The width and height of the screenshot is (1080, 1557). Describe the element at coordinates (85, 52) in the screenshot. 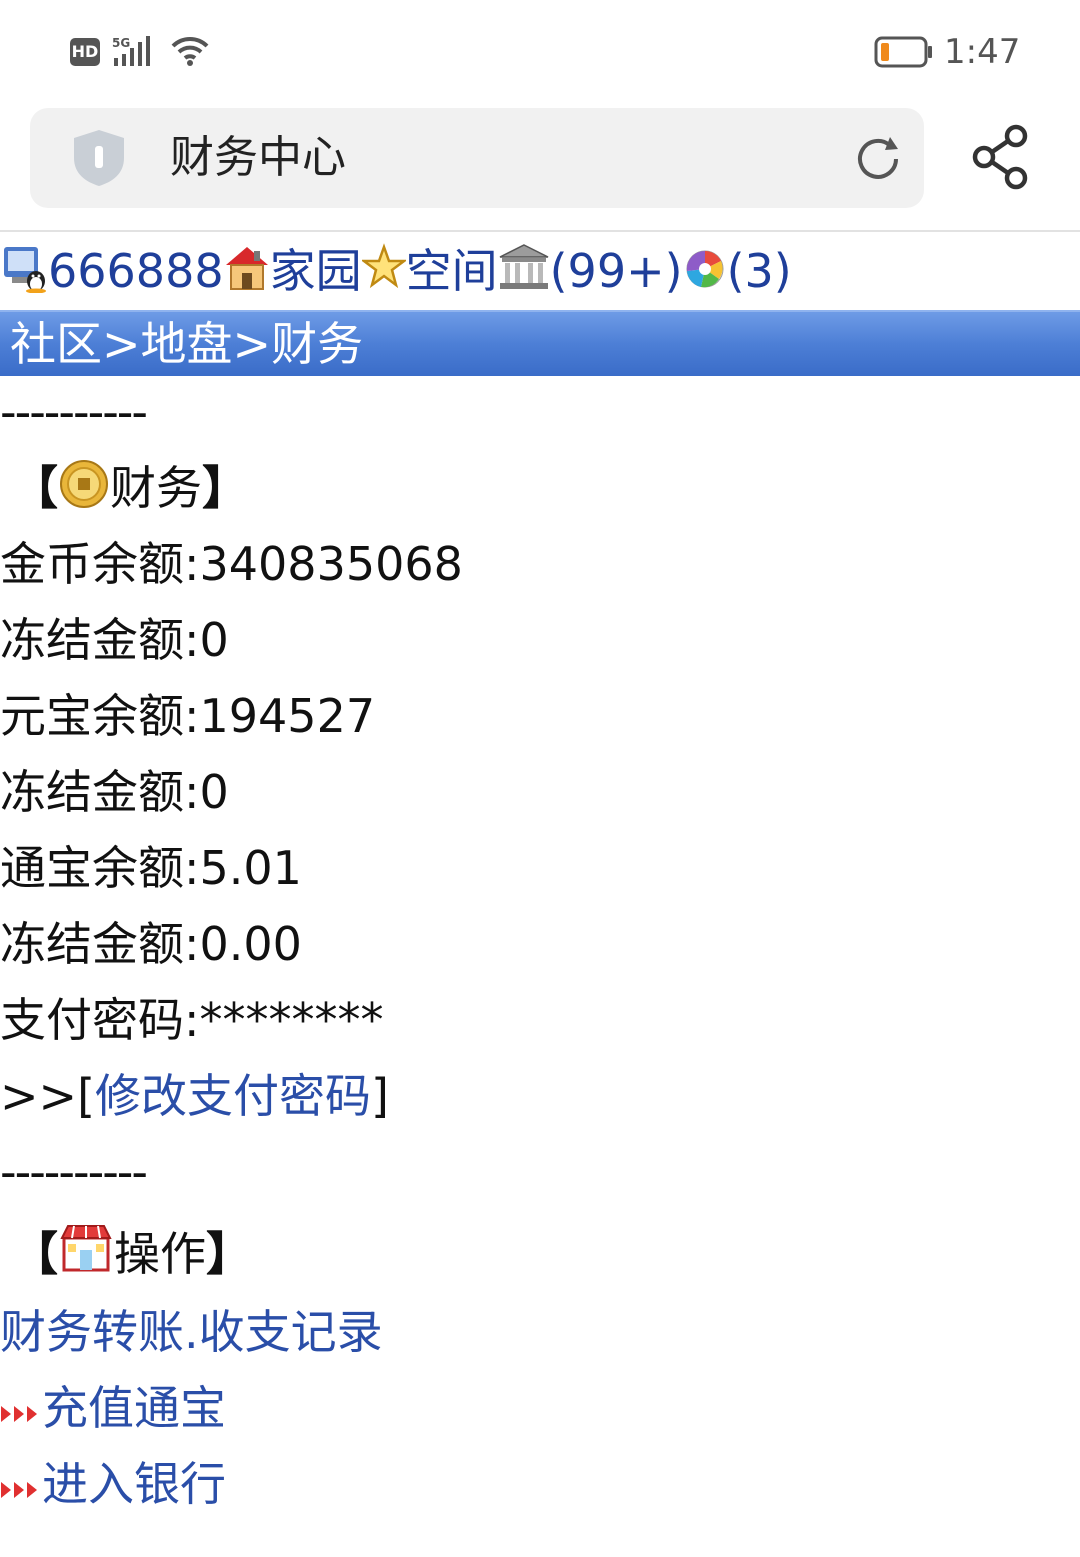

I see `hd-voice-icon: HD` at that location.